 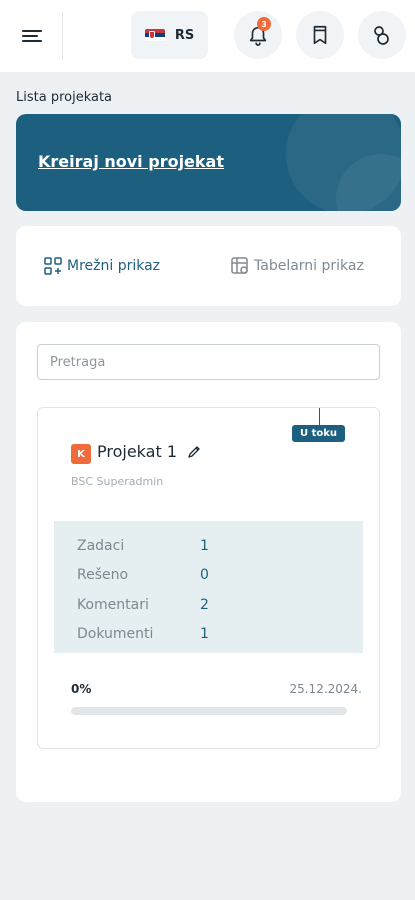 I want to click on grid-view-icon, so click(x=53, y=266).